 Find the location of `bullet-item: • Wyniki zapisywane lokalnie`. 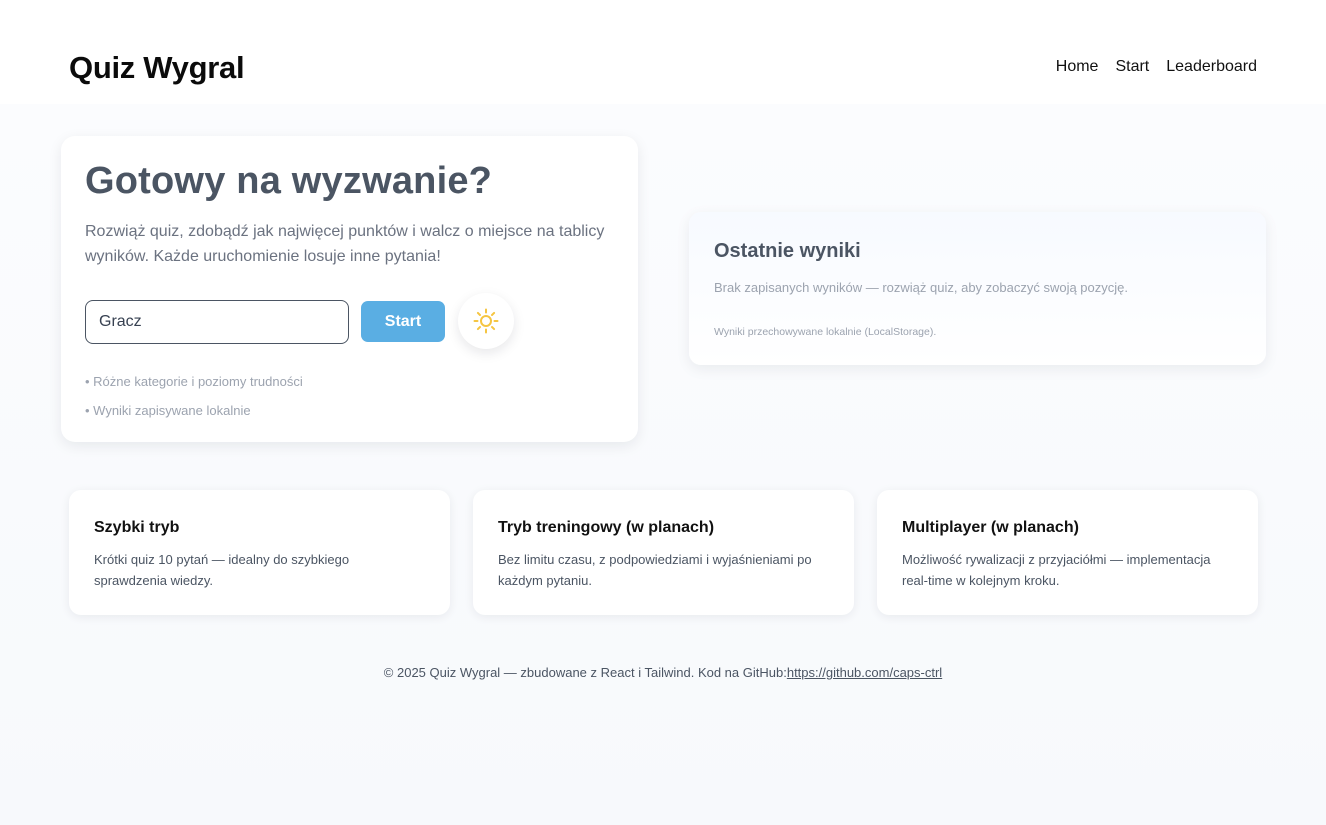

bullet-item: • Wyniki zapisywane lokalnie is located at coordinates (168, 410).